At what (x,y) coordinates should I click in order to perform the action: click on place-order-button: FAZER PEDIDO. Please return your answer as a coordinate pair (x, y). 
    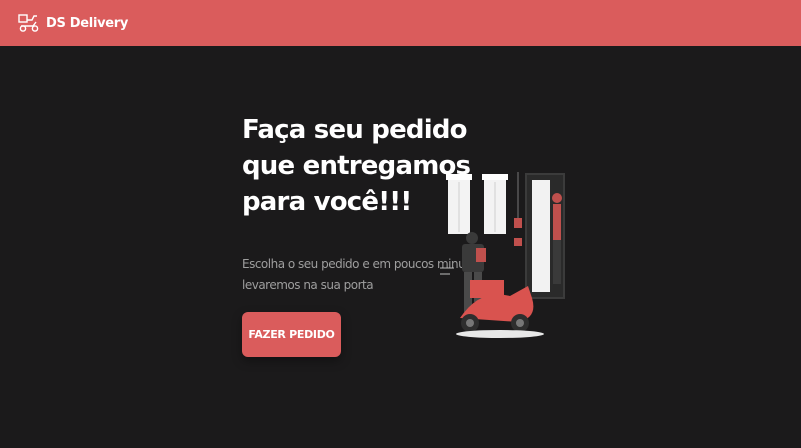
    Looking at the image, I should click on (291, 334).